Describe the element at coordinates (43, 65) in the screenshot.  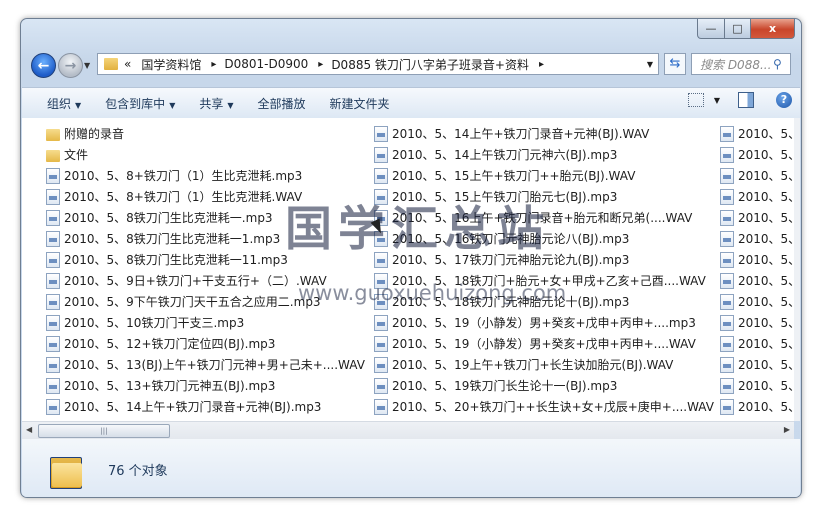
I see `back-button: ←` at that location.